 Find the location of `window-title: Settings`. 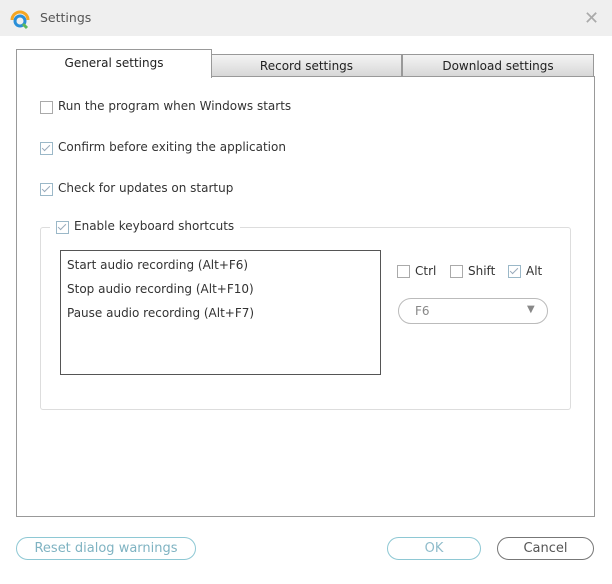

window-title: Settings is located at coordinates (66, 17).